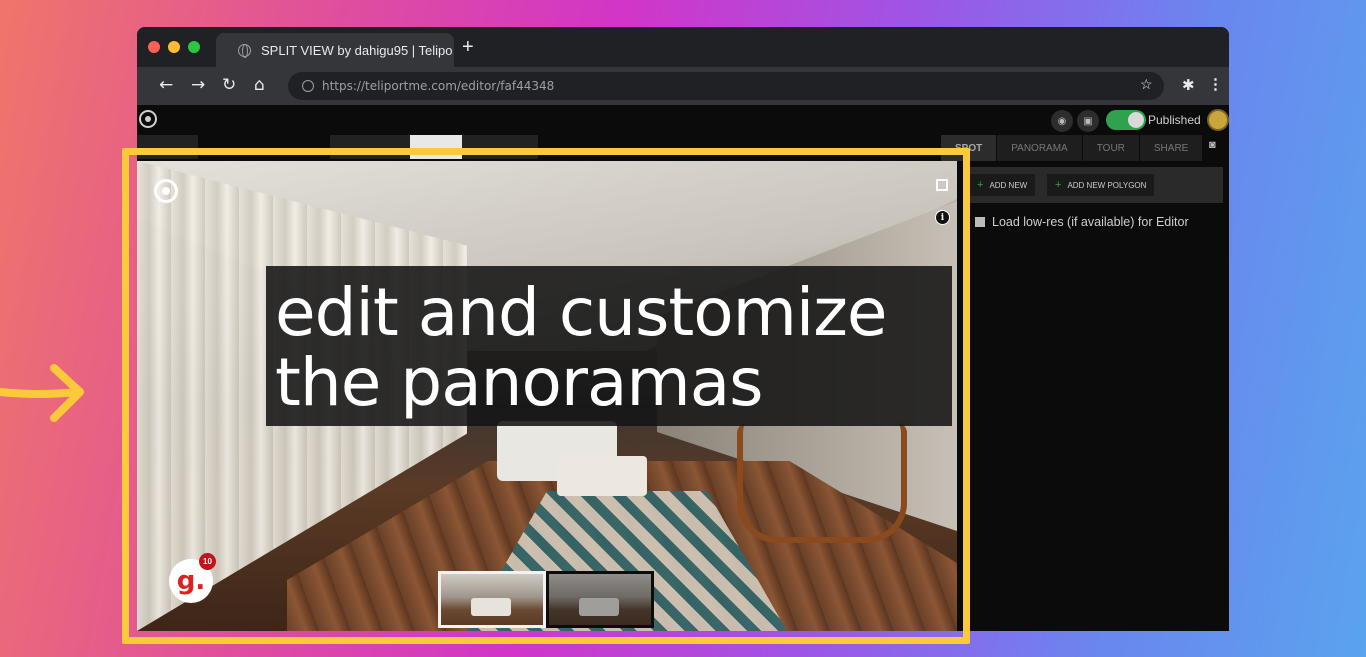 The height and width of the screenshot is (657, 1366). I want to click on globe-icon, so click(244, 50).